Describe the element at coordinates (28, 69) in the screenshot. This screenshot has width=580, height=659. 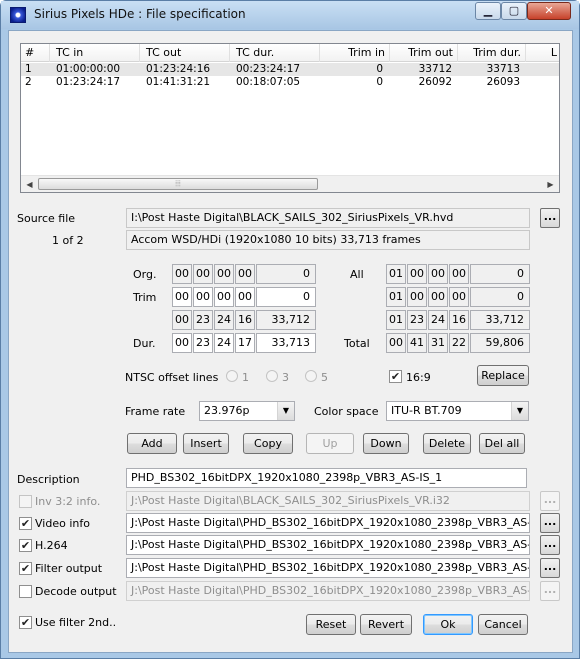
I see `cell-num: 1` at that location.